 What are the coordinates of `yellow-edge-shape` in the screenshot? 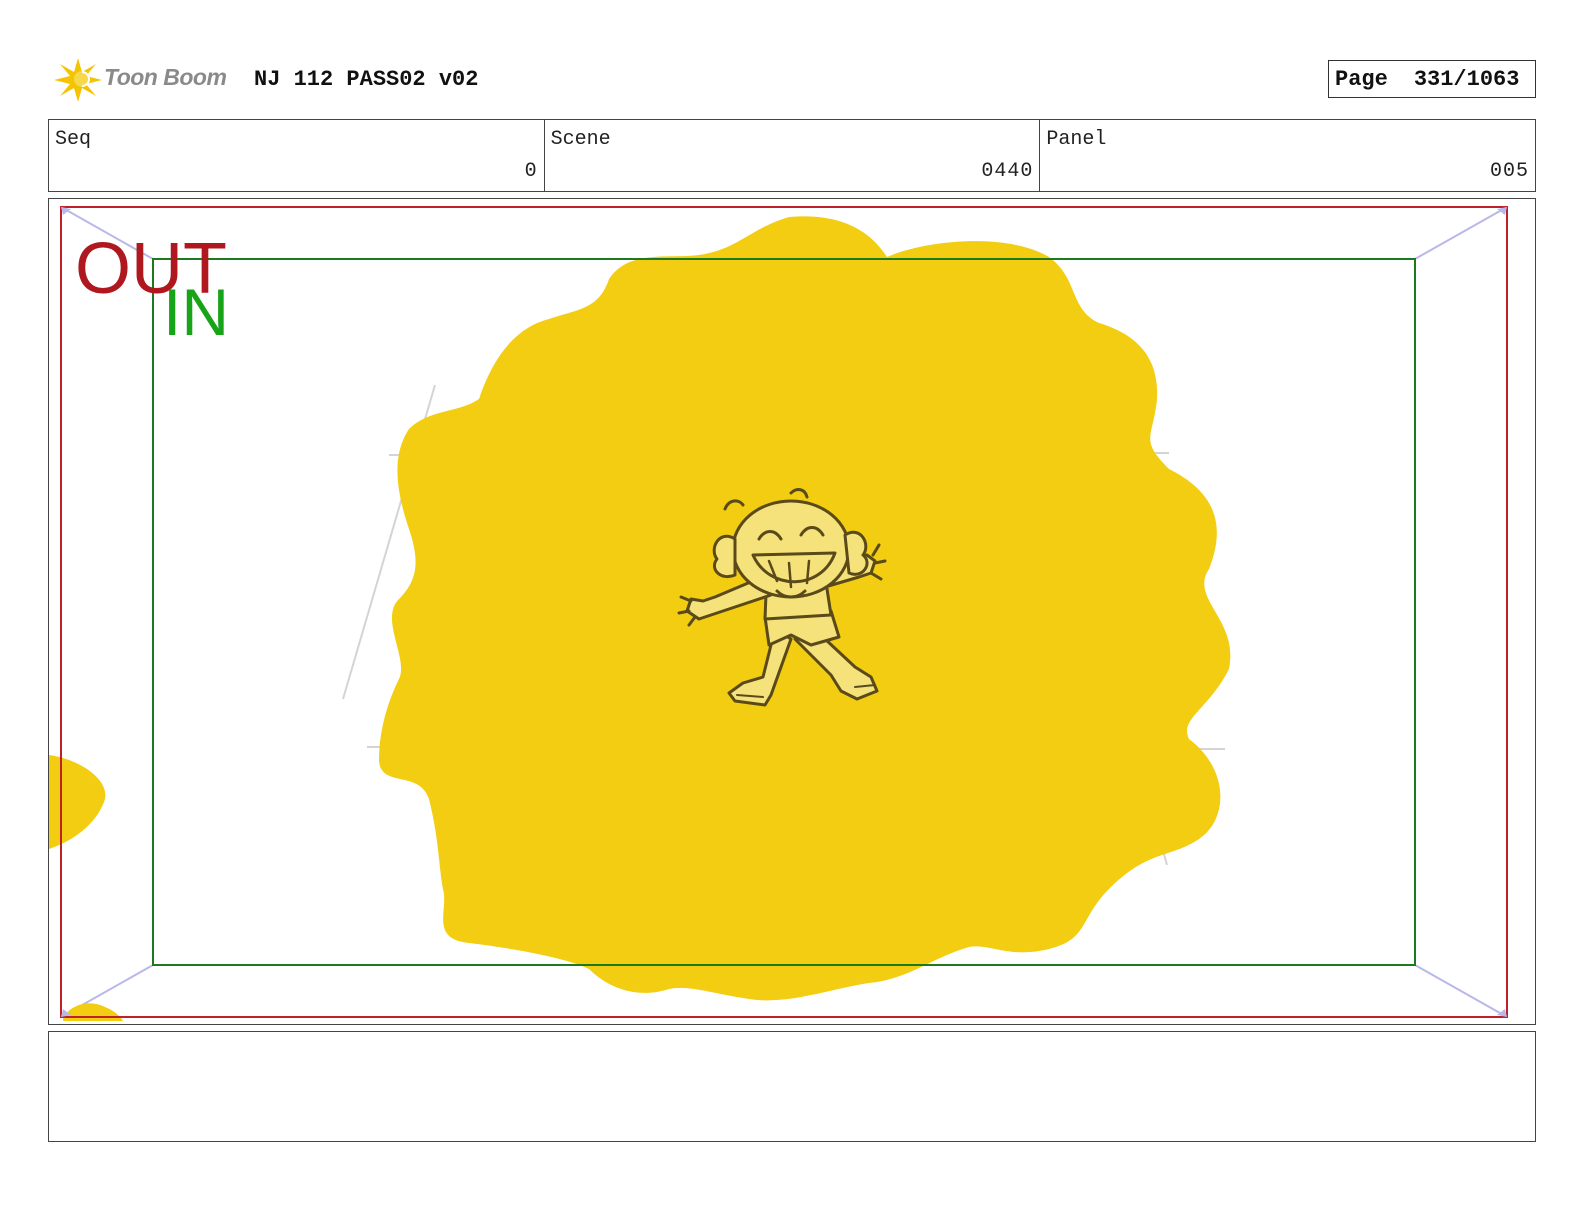 It's located at (77, 802).